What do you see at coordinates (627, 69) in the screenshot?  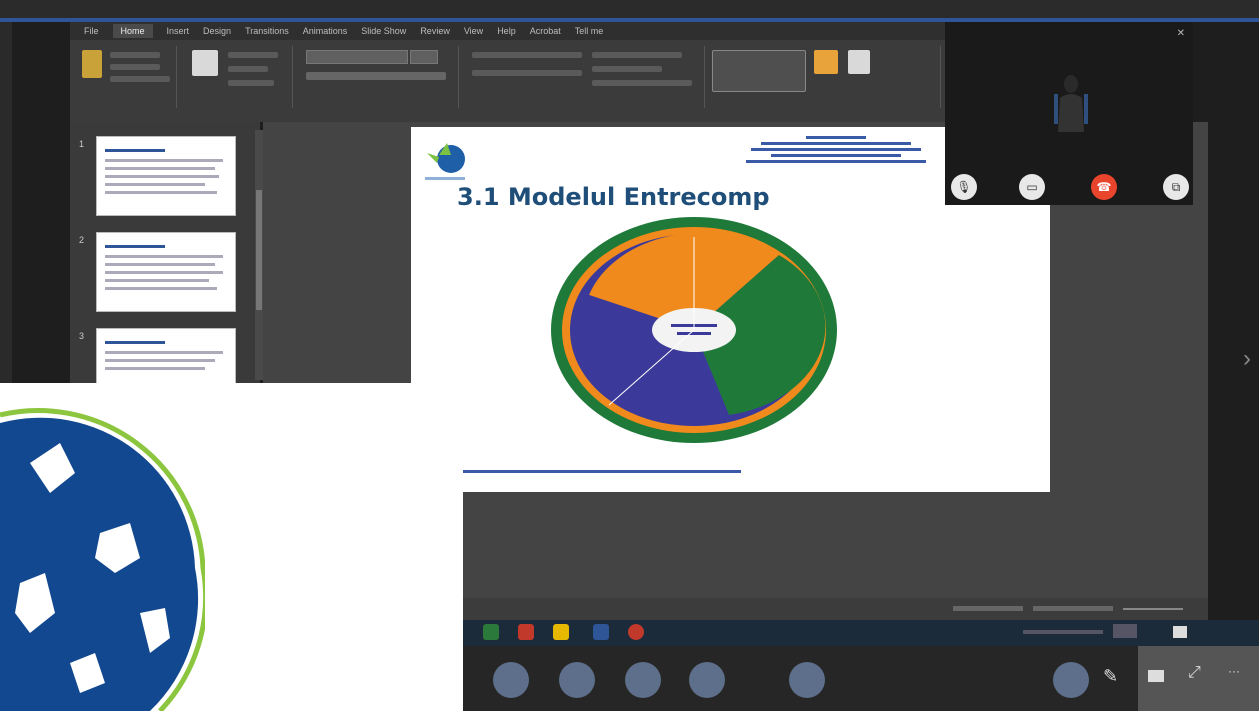 I see `align-text-button` at bounding box center [627, 69].